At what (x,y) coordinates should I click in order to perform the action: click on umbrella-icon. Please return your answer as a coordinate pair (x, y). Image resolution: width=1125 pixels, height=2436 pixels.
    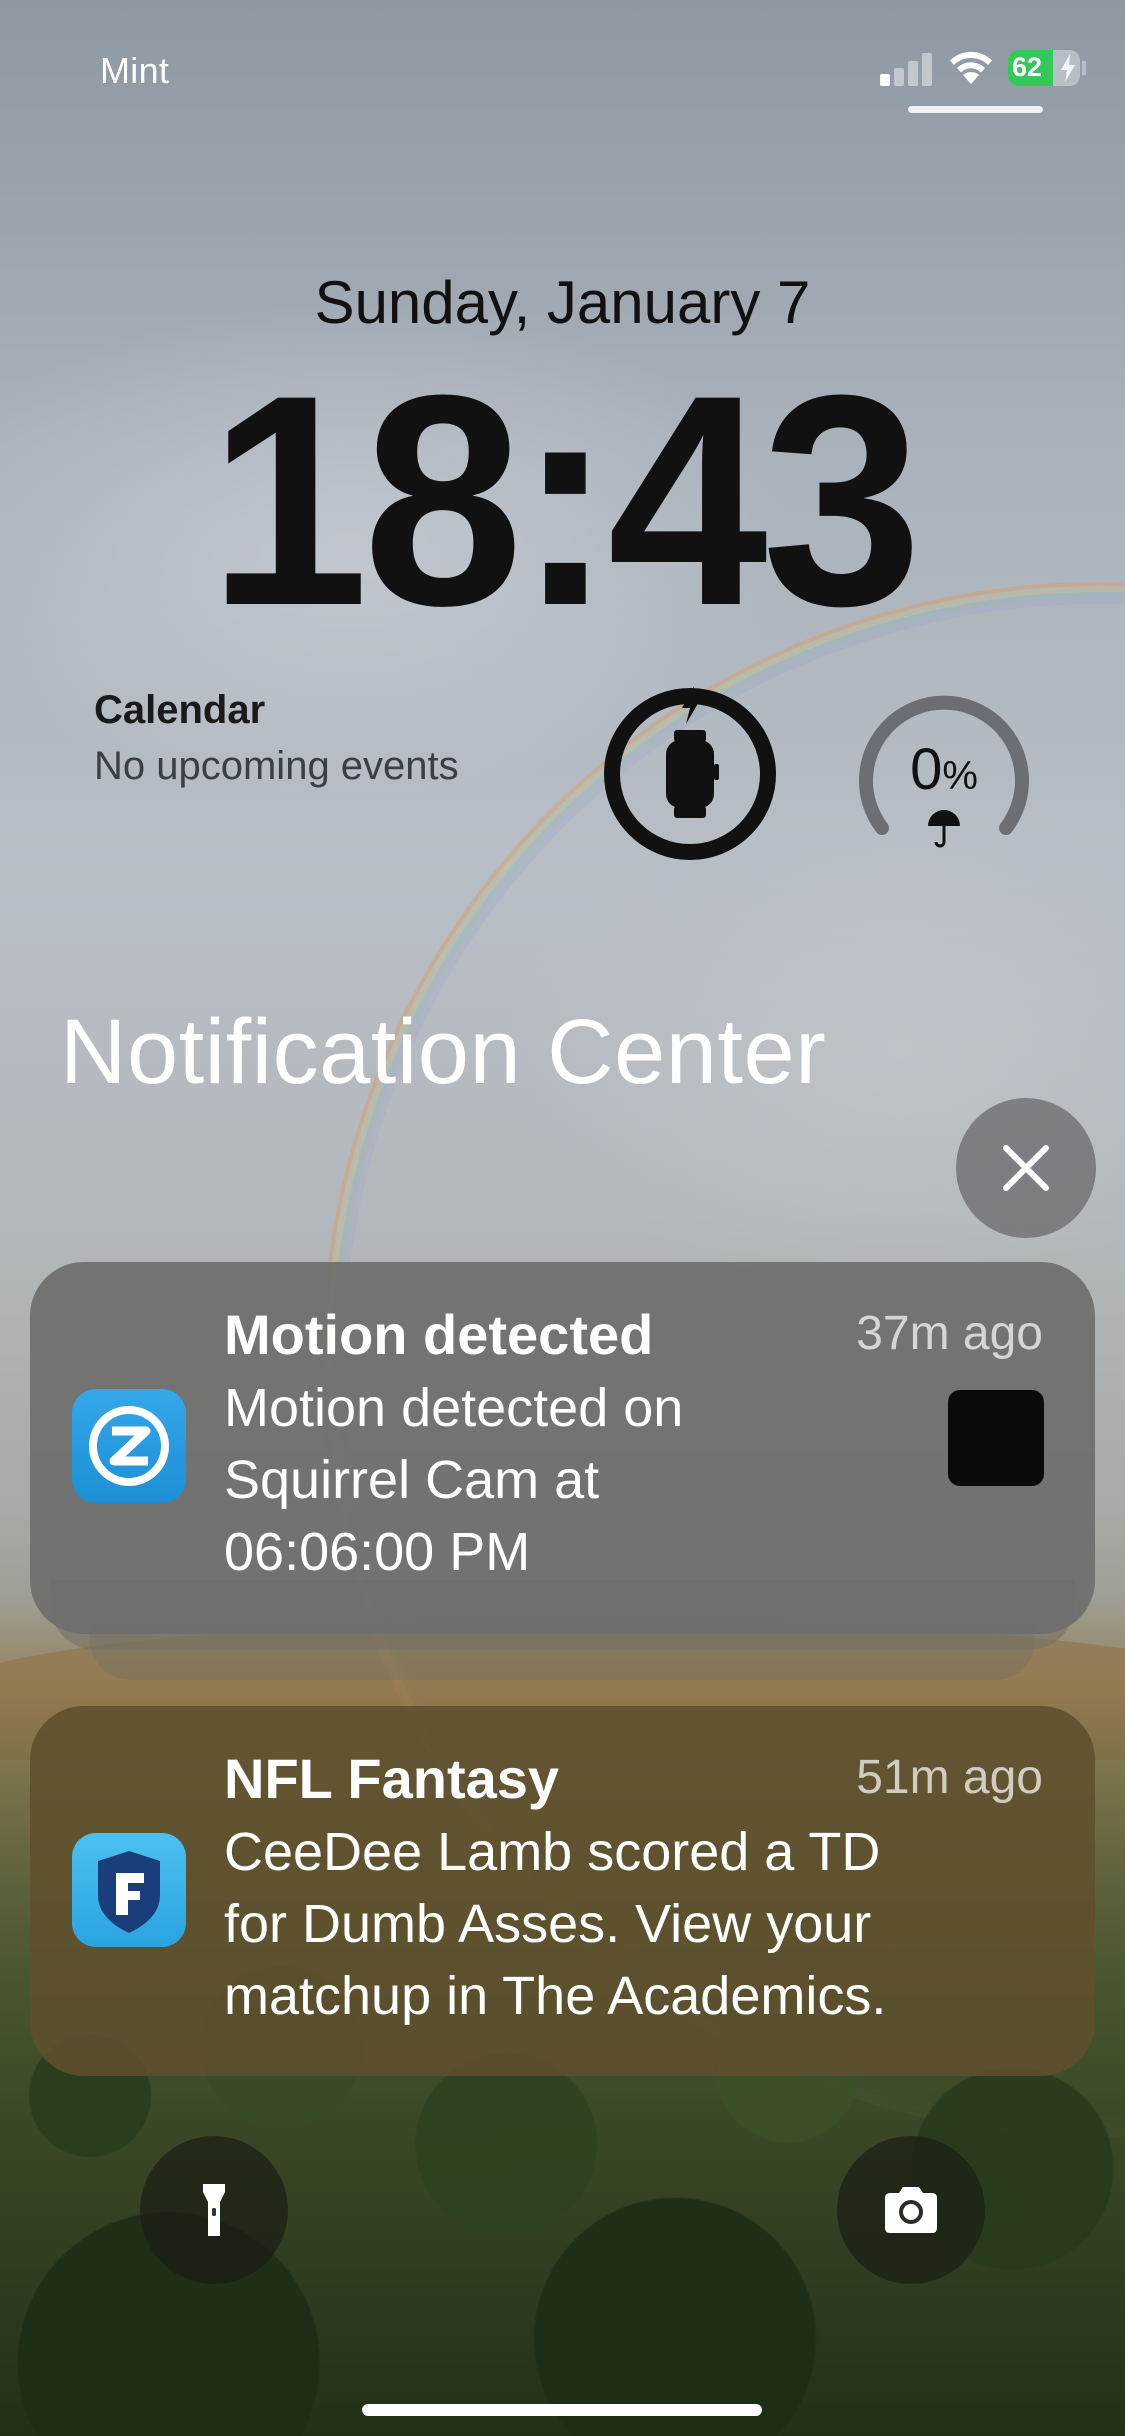
    Looking at the image, I should click on (944, 829).